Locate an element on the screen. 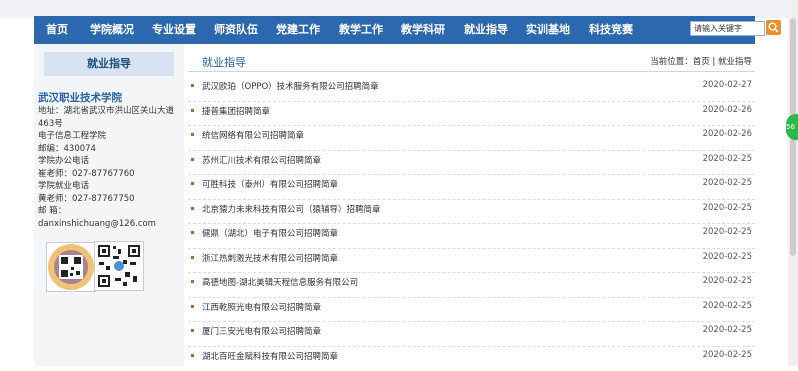 The image size is (798, 371). list-item: 高德地图-湖北美辑天程信息服务有限公司 2020-02-25 is located at coordinates (471, 285).